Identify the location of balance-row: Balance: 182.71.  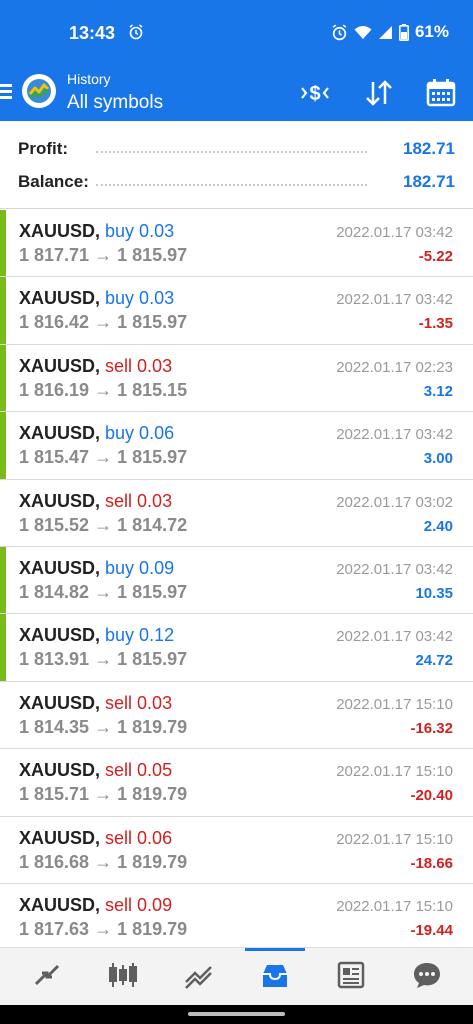
(236, 184).